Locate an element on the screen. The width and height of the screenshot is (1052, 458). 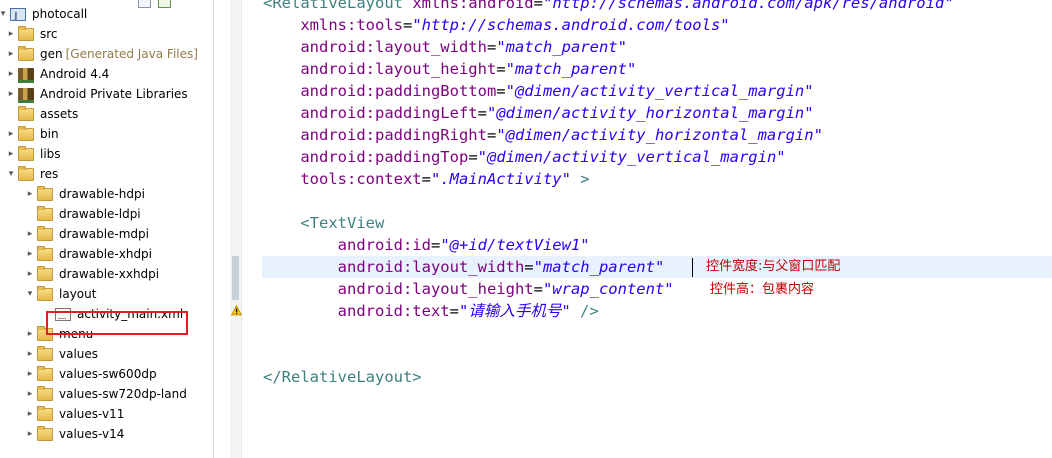
code-token-val: "http://schemas.android.com/tools" is located at coordinates (571, 25).